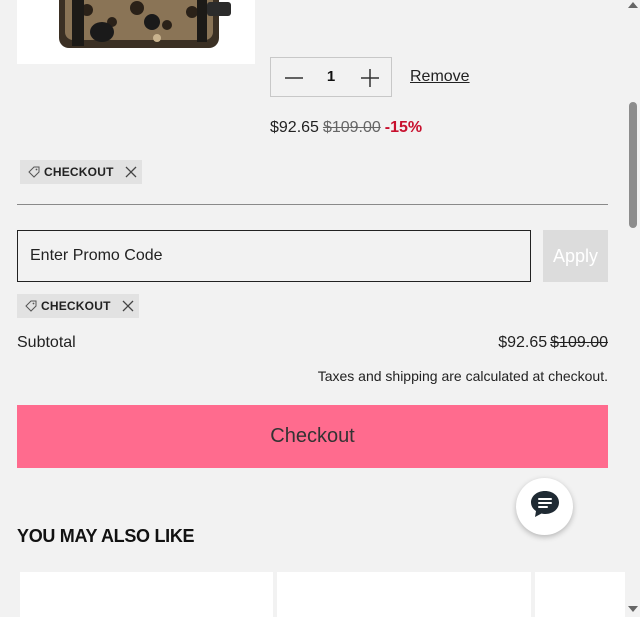 This screenshot has height=617, width=640. I want to click on bag-image, so click(136, 32).